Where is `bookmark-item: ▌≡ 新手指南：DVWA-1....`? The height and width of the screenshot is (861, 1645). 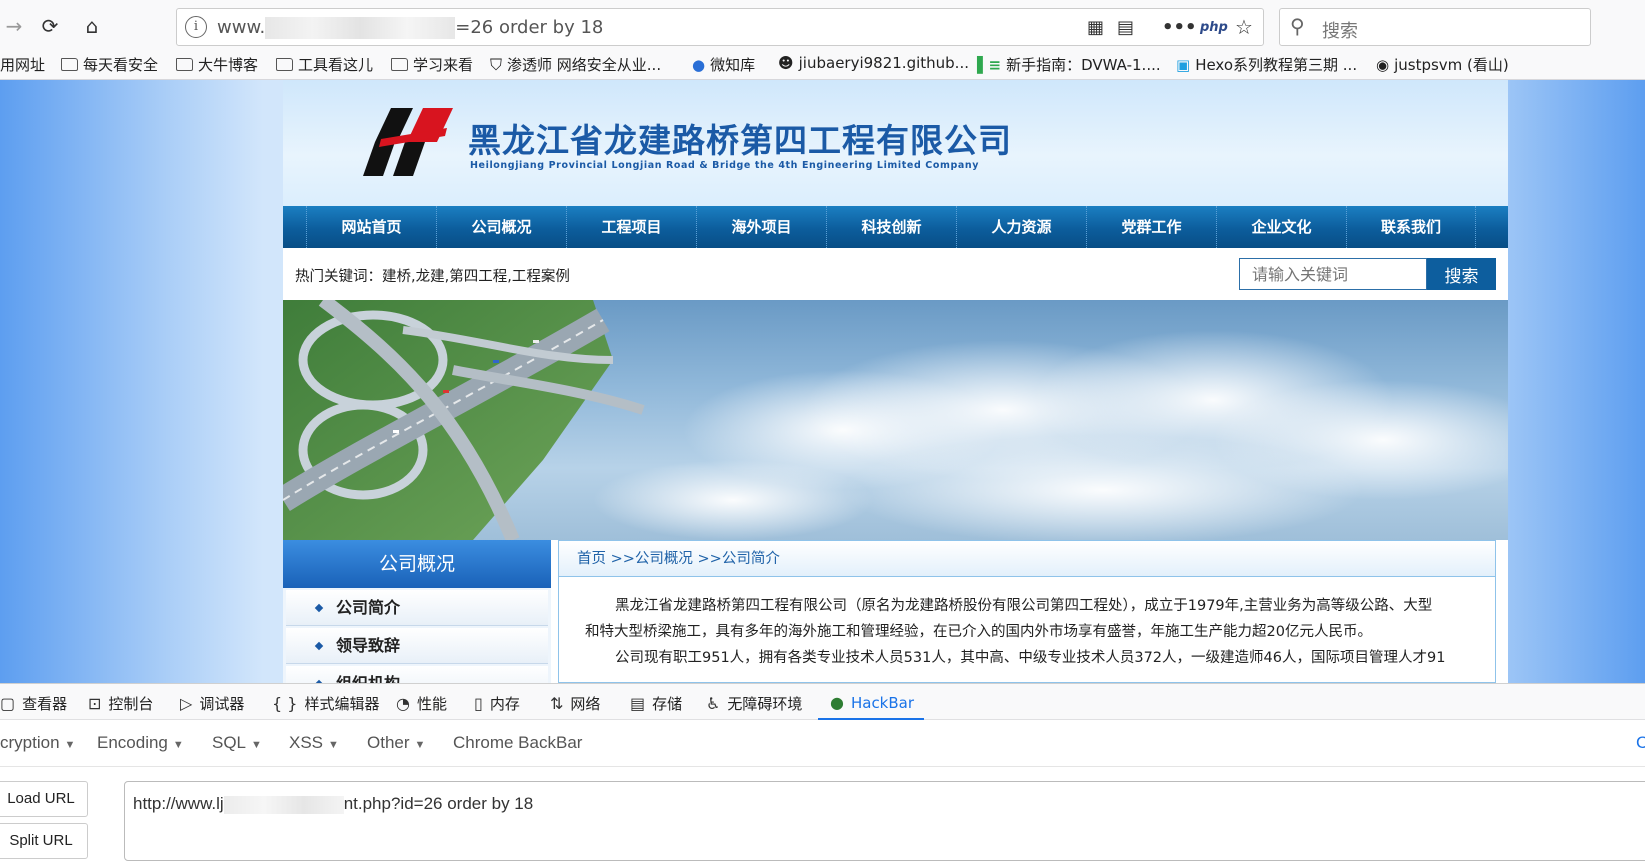 bookmark-item: ▌≡ 新手指南：DVWA-1.... is located at coordinates (1069, 64).